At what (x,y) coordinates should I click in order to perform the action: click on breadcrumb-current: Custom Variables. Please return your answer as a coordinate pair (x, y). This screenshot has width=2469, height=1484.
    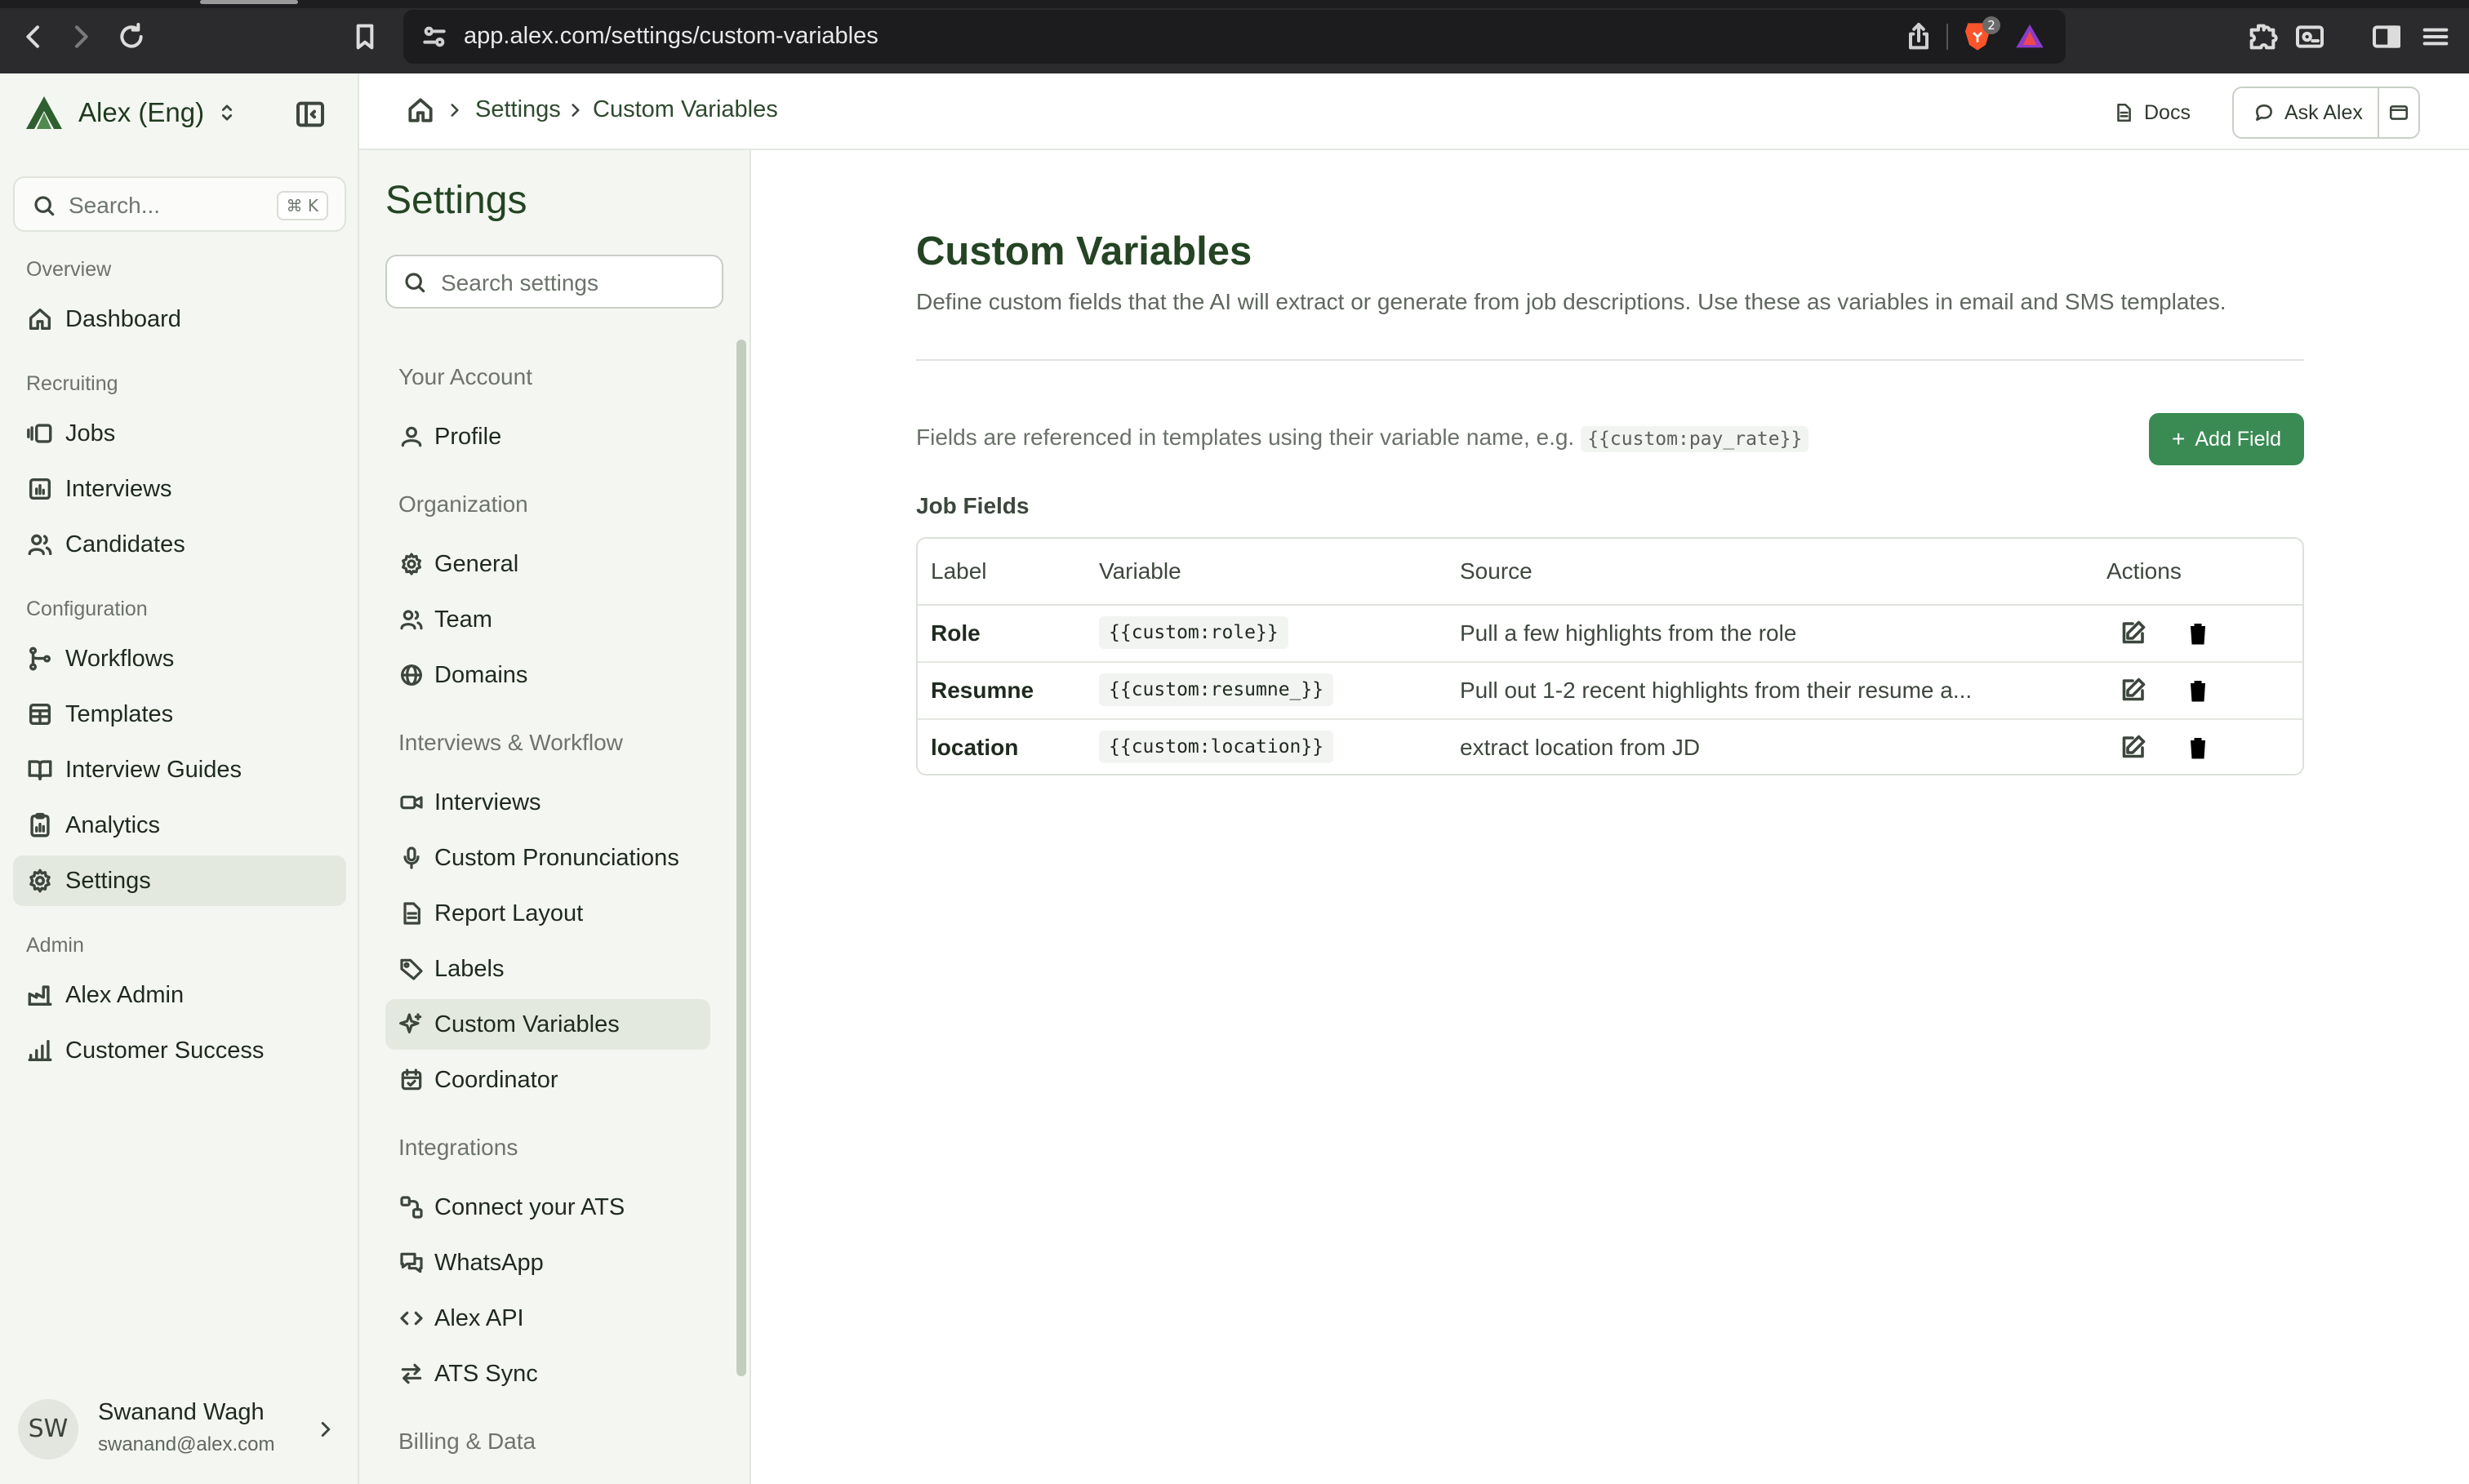
    Looking at the image, I should click on (685, 109).